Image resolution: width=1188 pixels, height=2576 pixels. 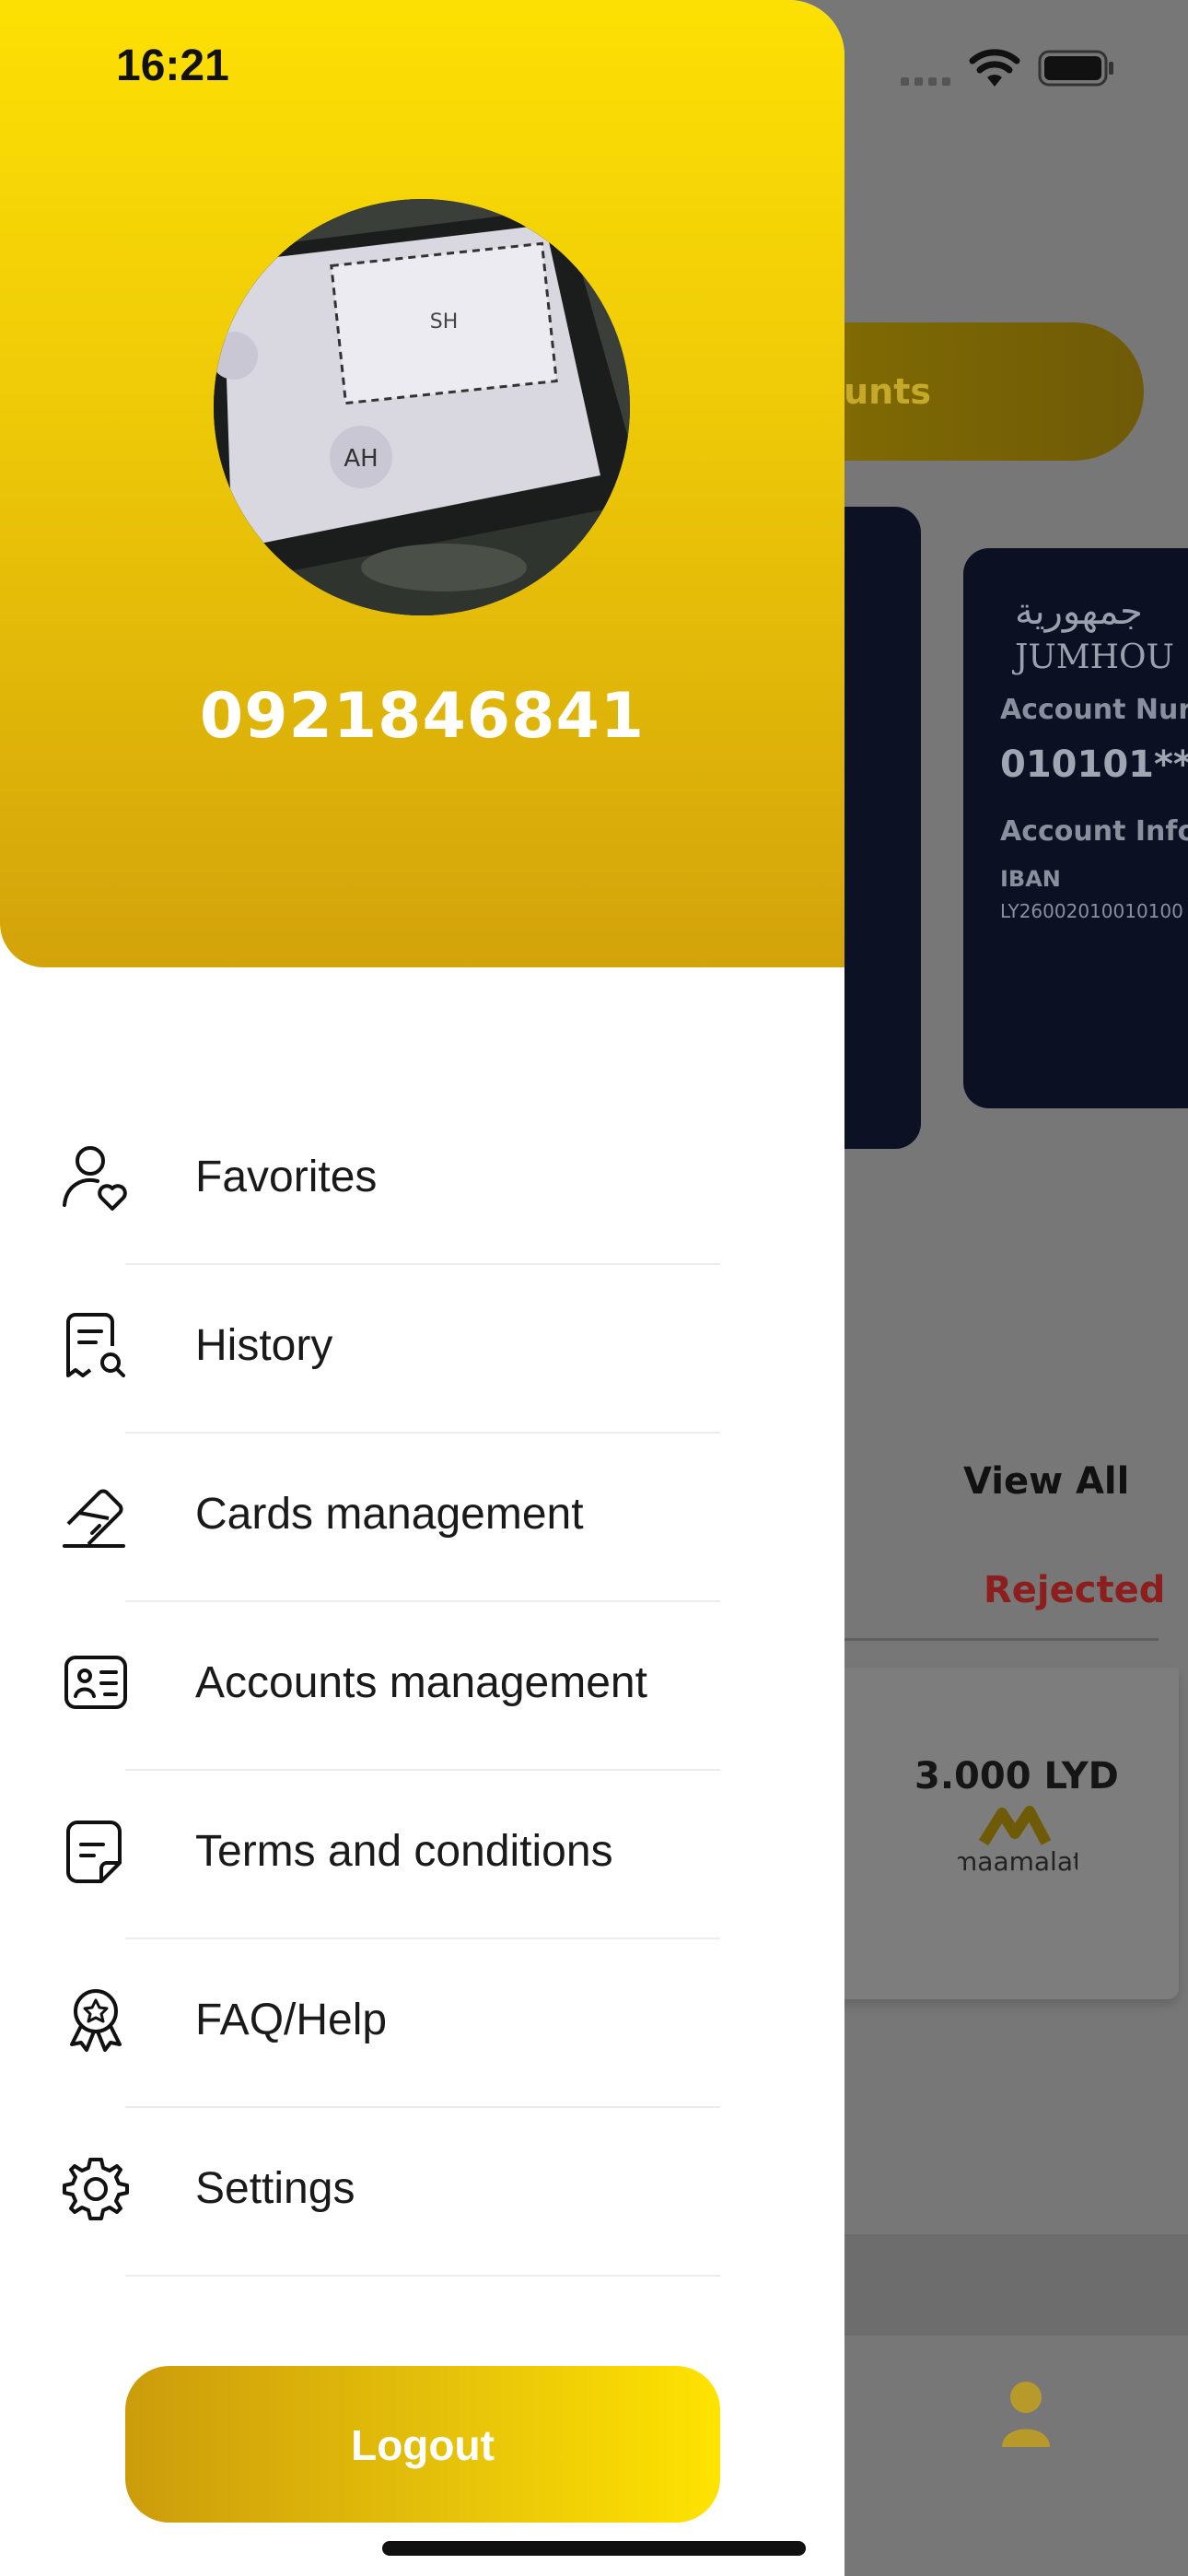 I want to click on menu-item-settings: Settings, so click(x=422, y=2192).